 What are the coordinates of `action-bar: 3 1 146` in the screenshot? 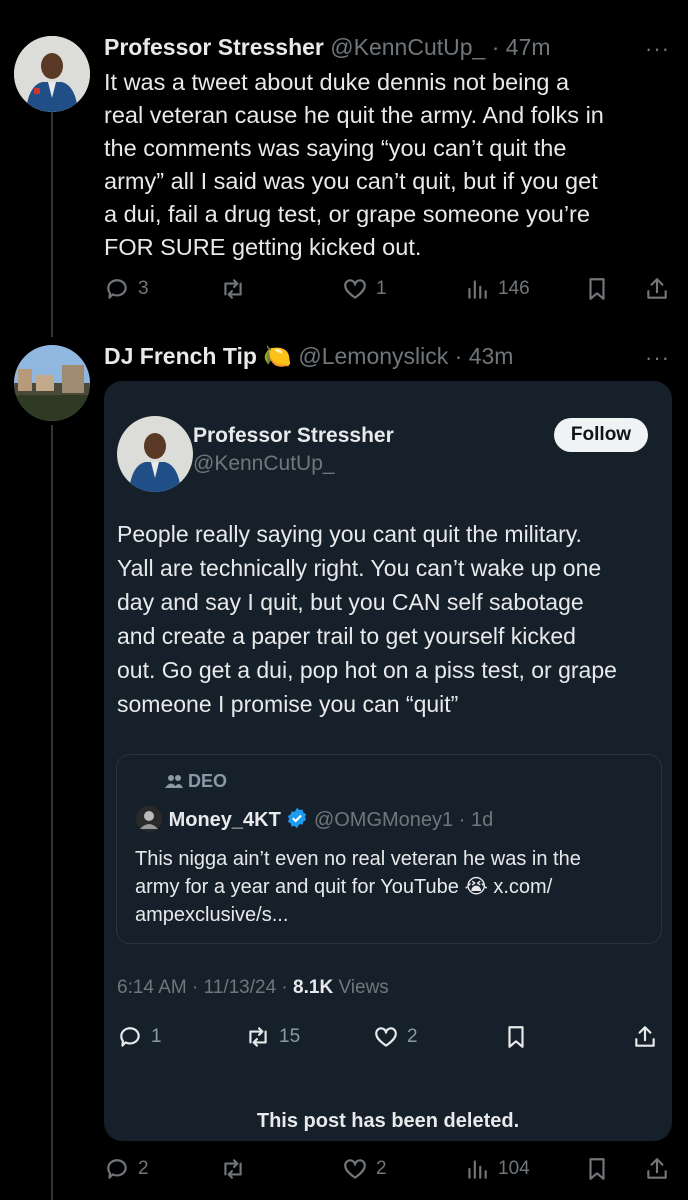 It's located at (385, 291).